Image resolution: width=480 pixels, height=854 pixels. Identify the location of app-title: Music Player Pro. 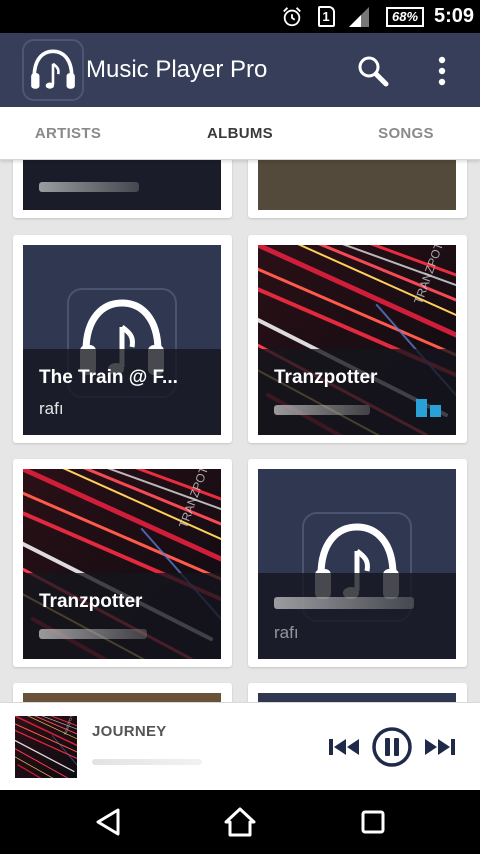
(177, 69).